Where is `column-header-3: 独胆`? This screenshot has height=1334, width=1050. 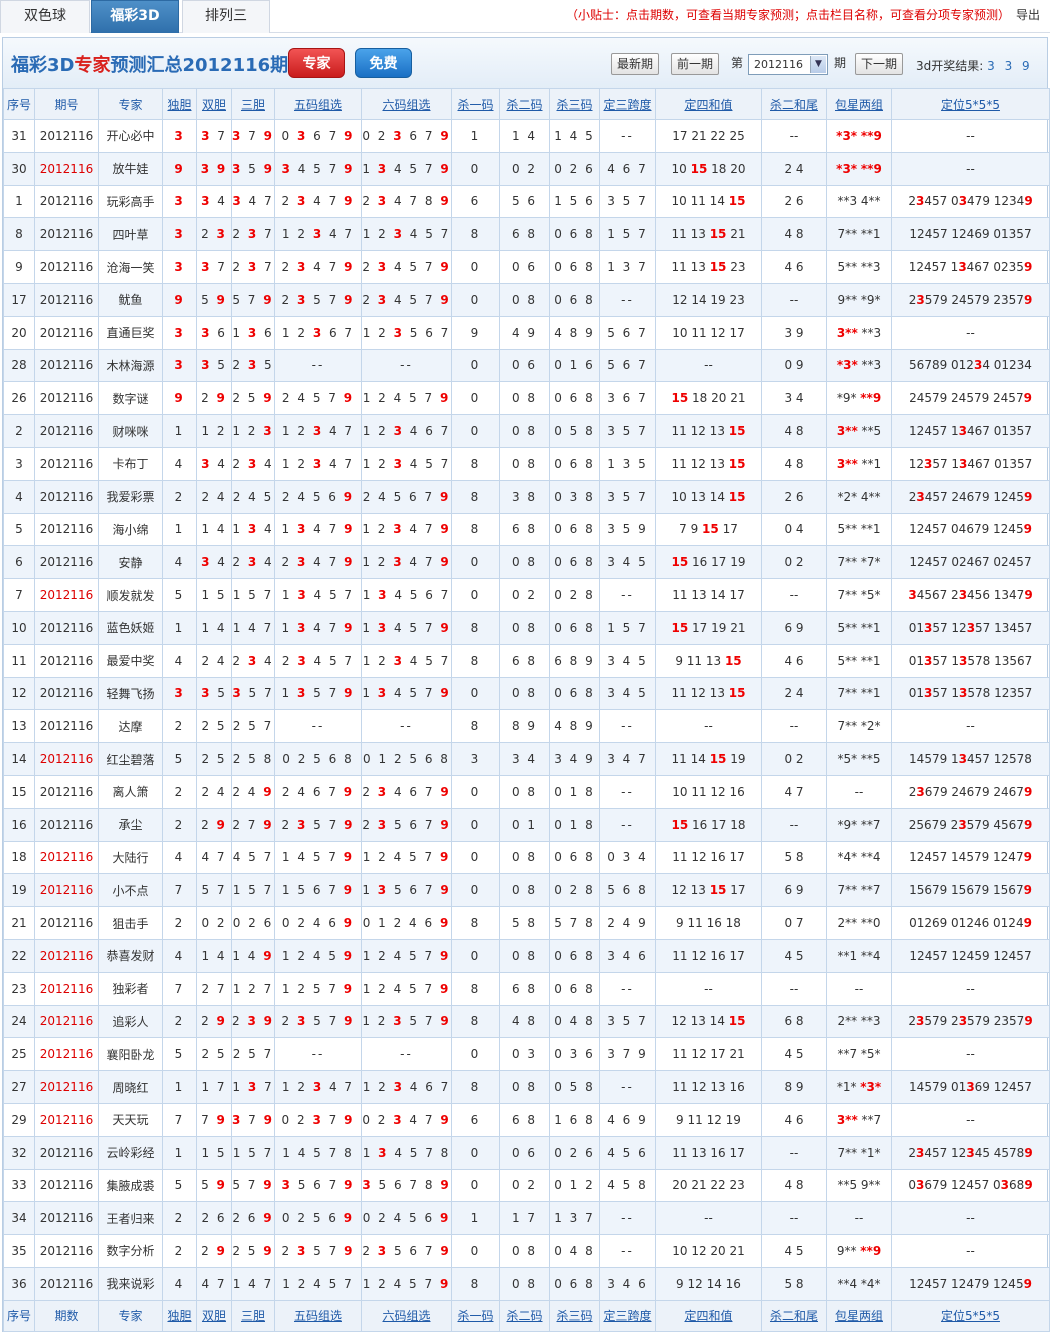
column-header-3: 独胆 is located at coordinates (179, 104).